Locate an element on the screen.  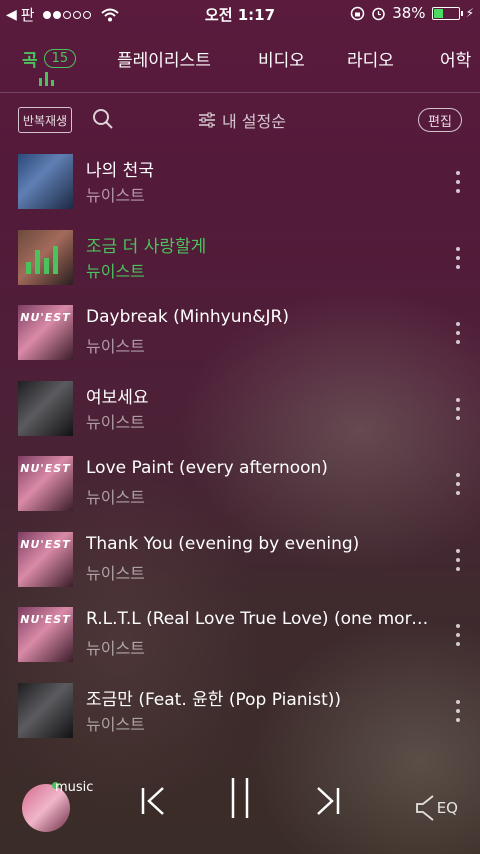
song-title: Thank You (evening by evening) is located at coordinates (223, 543).